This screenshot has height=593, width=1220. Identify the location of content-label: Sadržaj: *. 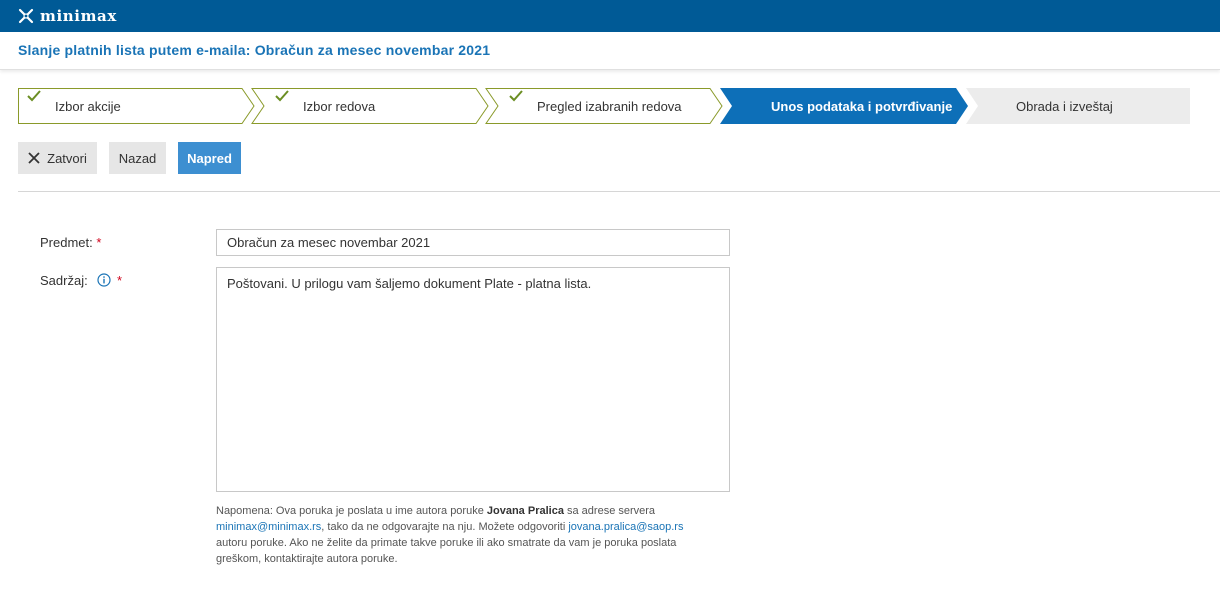
(81, 280).